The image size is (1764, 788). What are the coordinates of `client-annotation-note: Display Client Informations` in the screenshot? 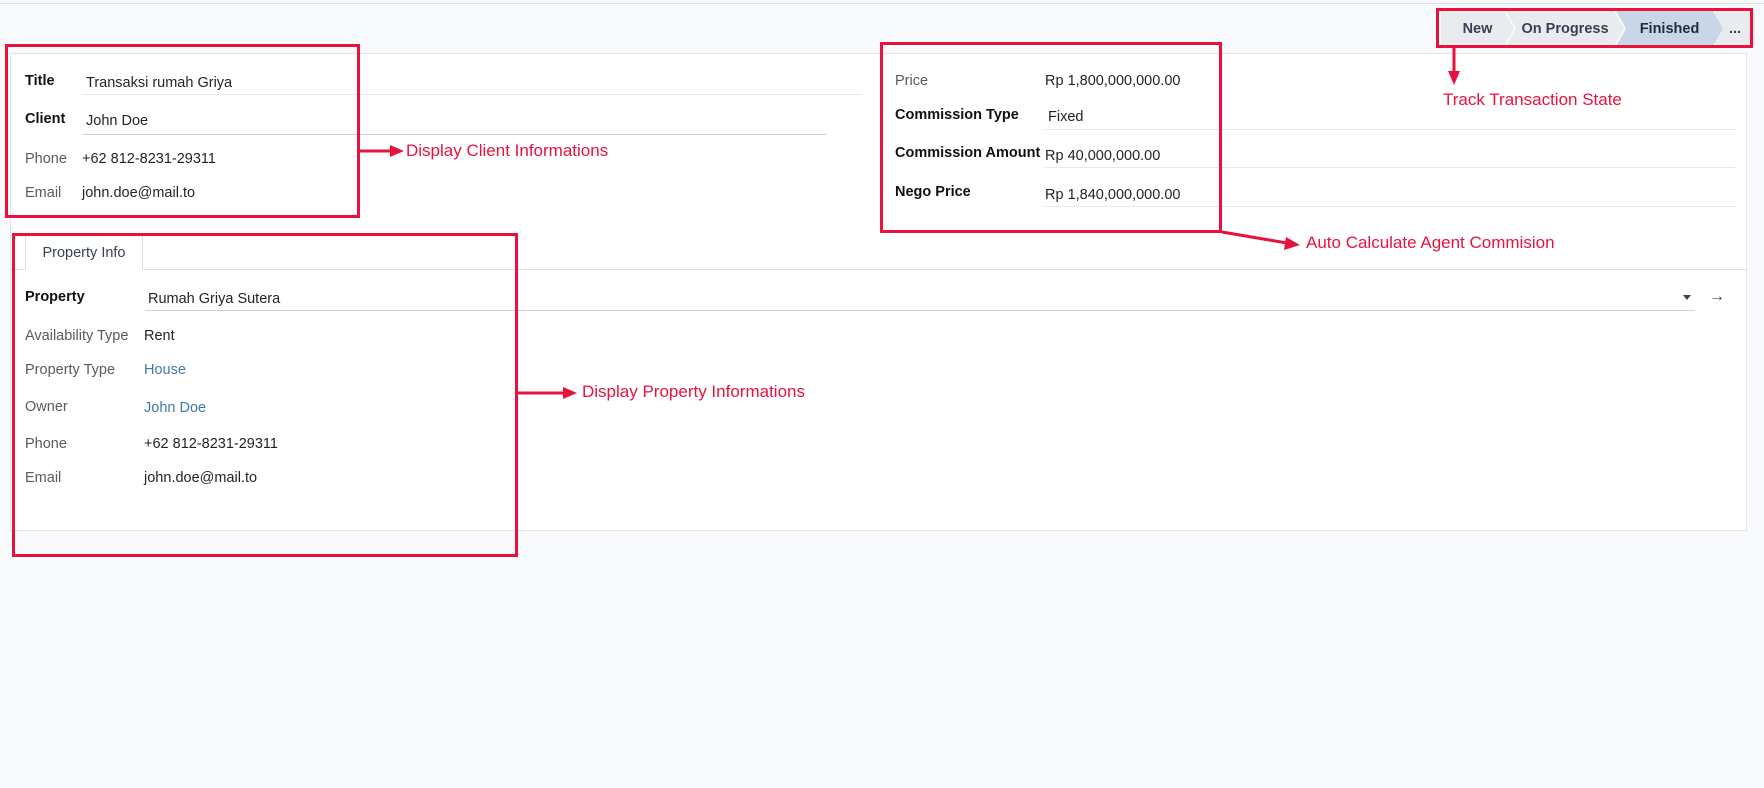 It's located at (507, 150).